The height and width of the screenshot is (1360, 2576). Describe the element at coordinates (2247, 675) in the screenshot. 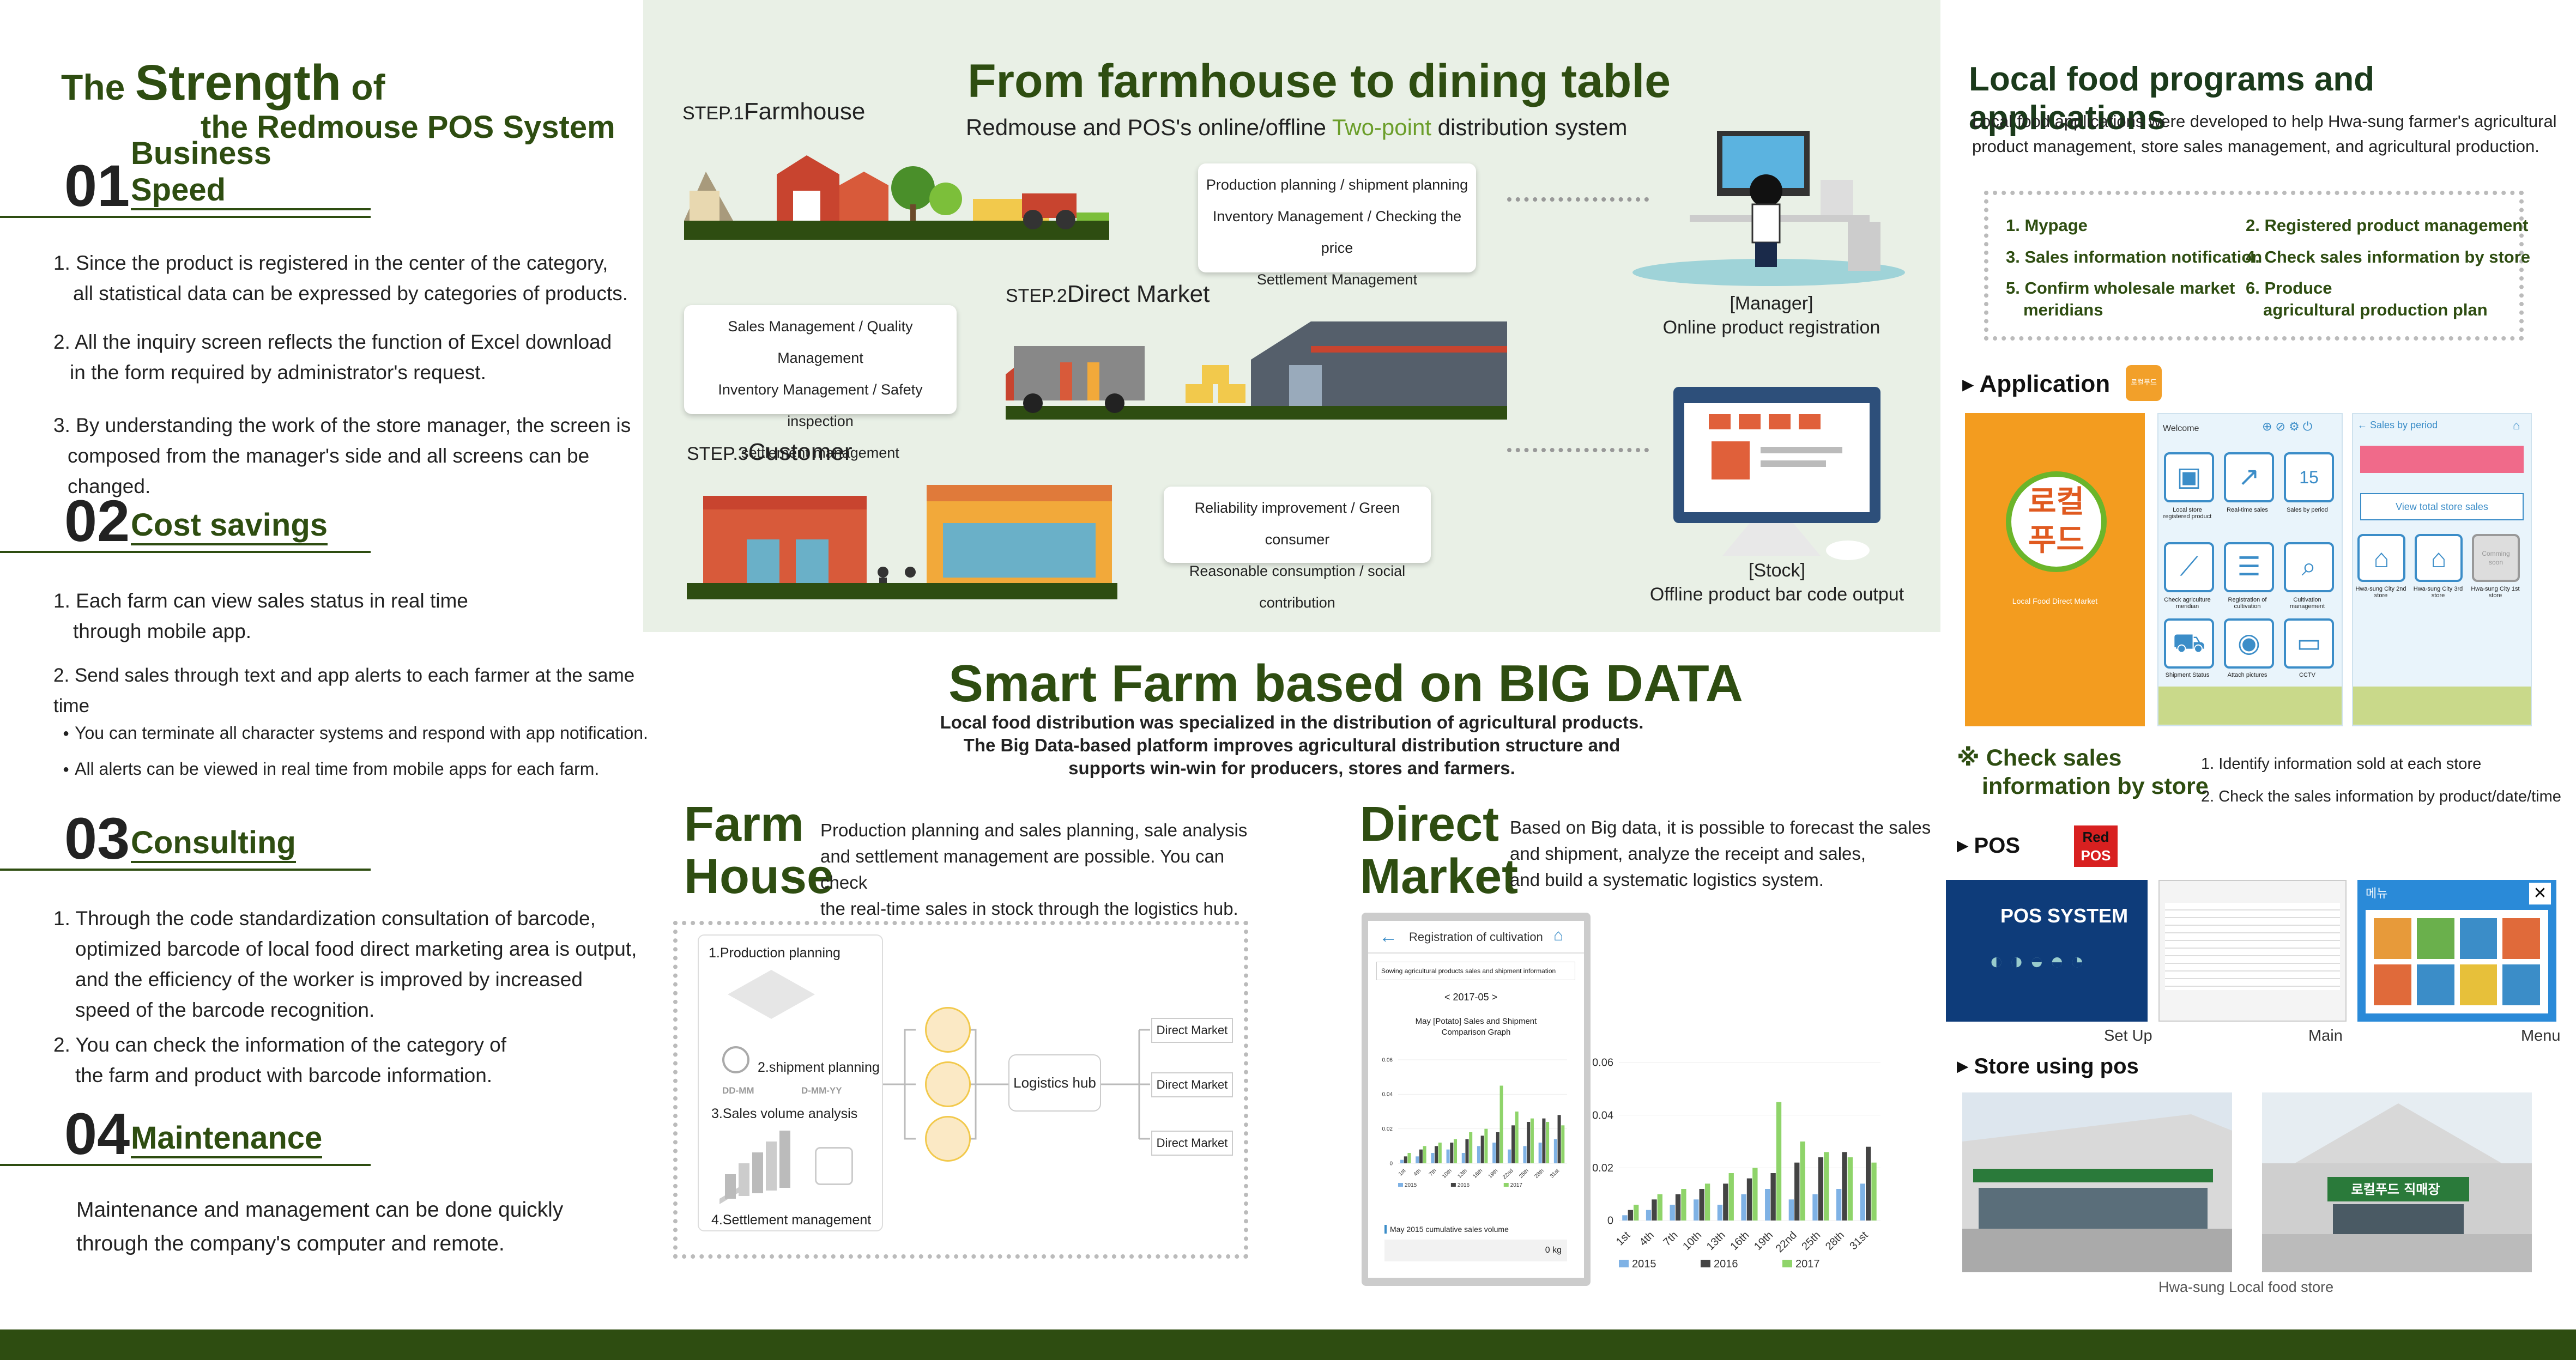

I see `app-icon-label: Attach pictures` at that location.